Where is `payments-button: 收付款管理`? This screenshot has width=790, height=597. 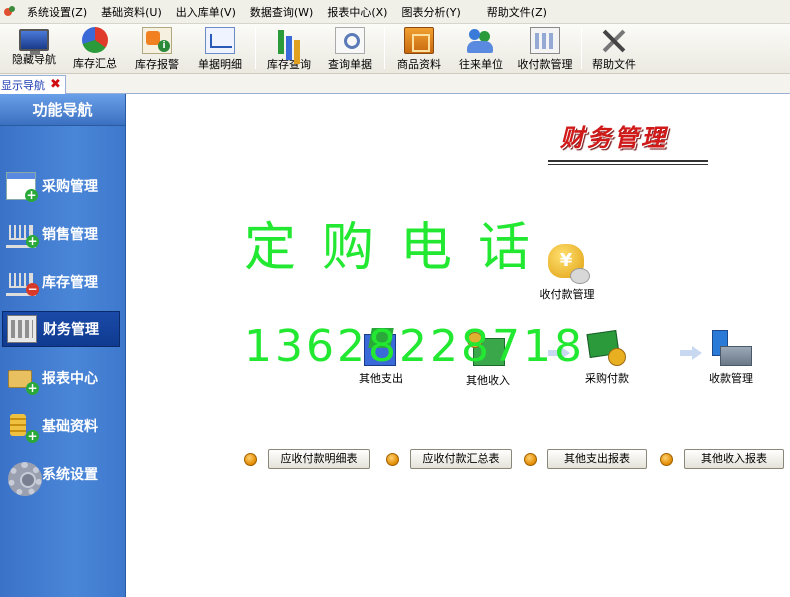
payments-button: 收付款管理 is located at coordinates (545, 48).